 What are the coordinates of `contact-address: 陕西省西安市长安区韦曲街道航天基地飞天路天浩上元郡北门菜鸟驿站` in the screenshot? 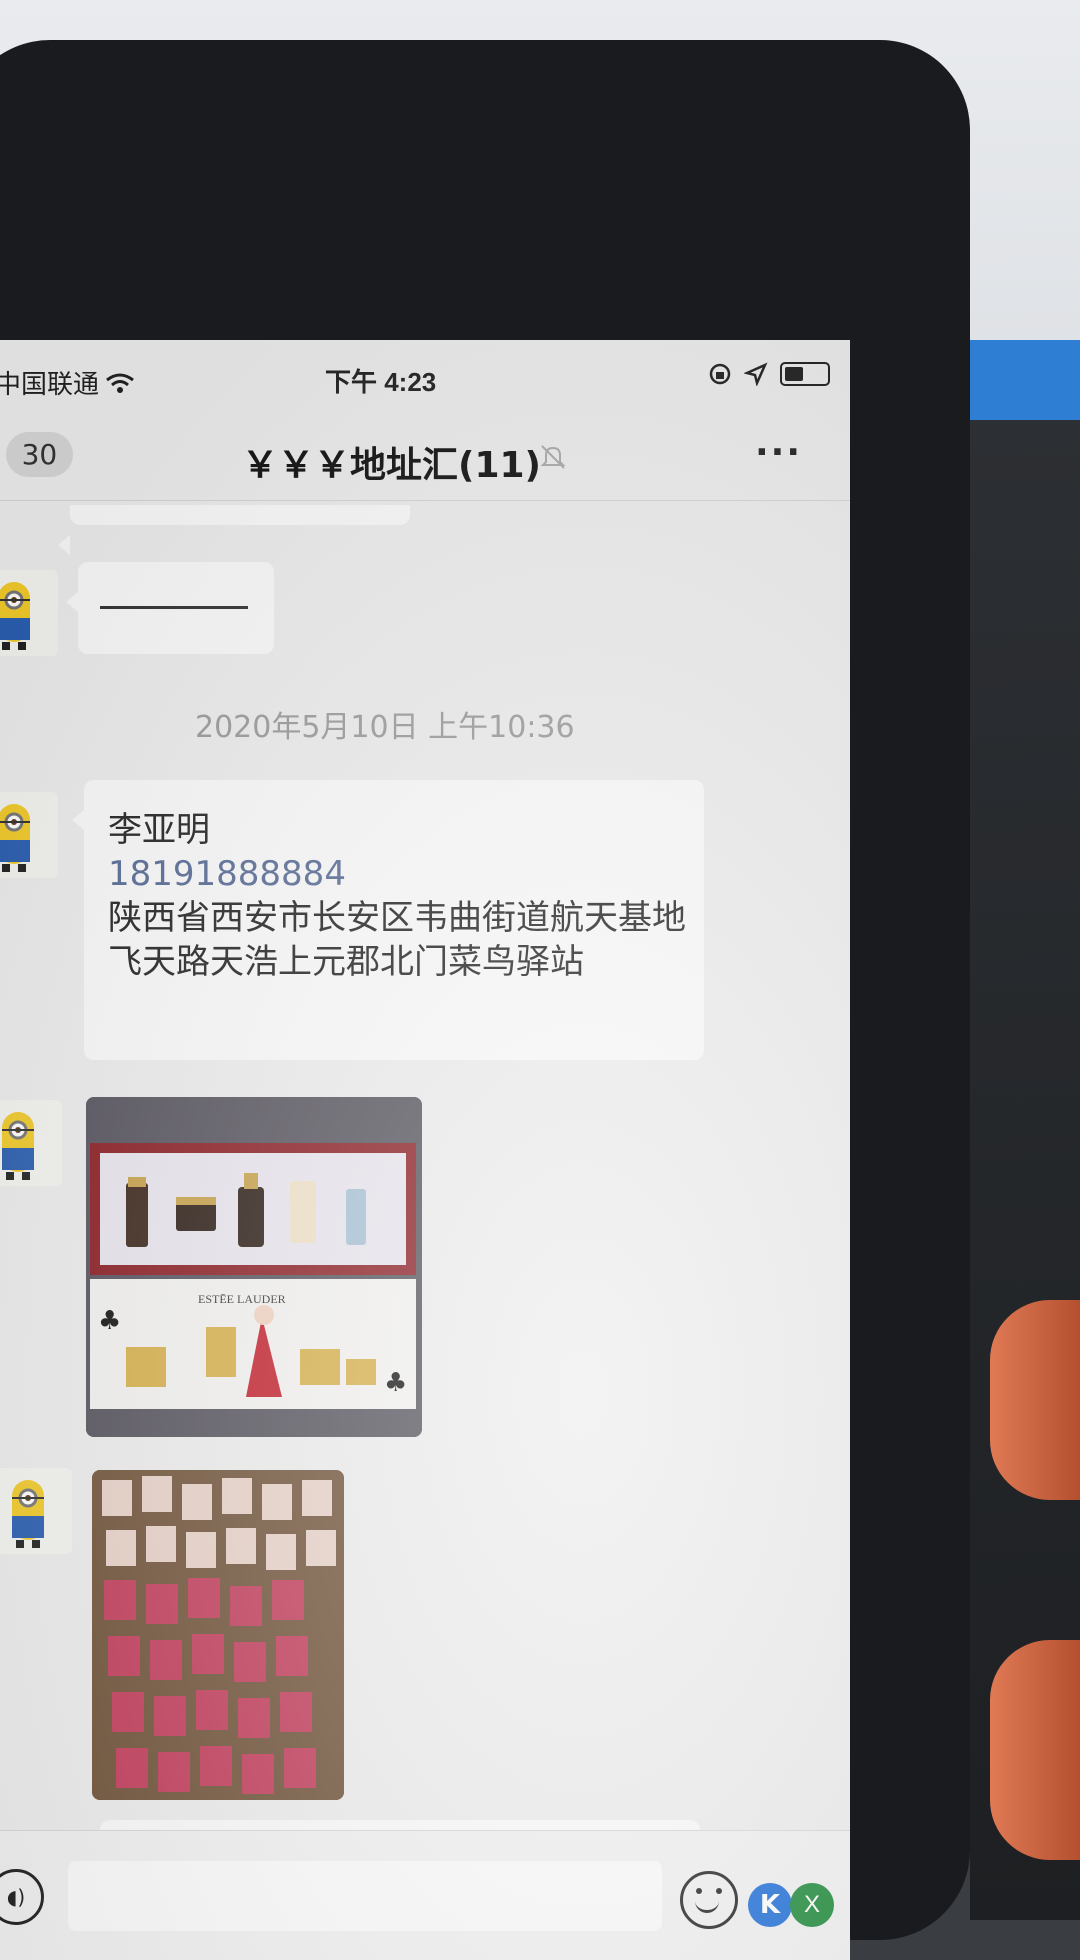 It's located at (397, 940).